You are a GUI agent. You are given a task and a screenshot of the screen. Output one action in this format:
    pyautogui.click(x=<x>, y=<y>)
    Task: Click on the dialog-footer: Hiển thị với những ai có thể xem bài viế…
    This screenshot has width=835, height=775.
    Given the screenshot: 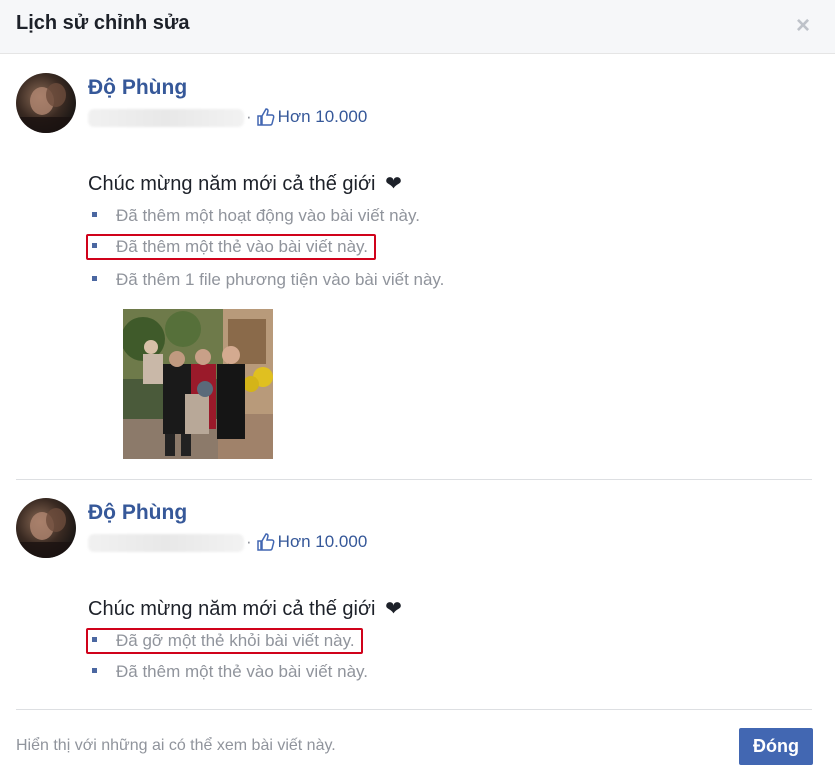 What is the action you would take?
    pyautogui.click(x=417, y=742)
    